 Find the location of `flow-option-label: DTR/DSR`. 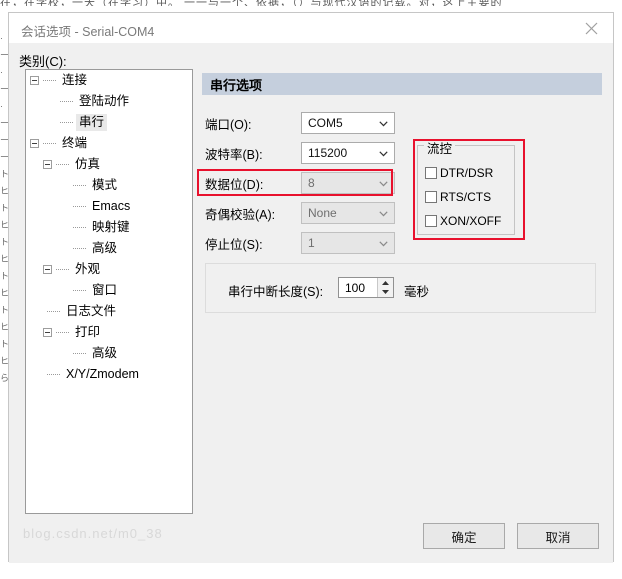

flow-option-label: DTR/DSR is located at coordinates (467, 173).